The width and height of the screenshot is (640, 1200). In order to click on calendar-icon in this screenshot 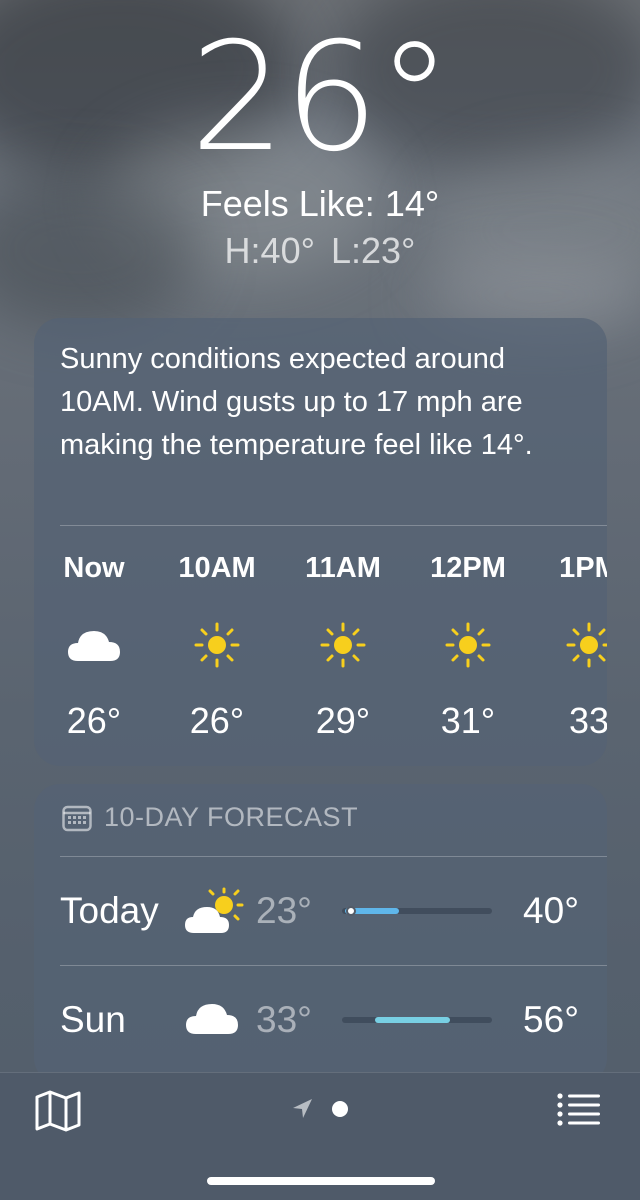, I will do `click(77, 818)`.